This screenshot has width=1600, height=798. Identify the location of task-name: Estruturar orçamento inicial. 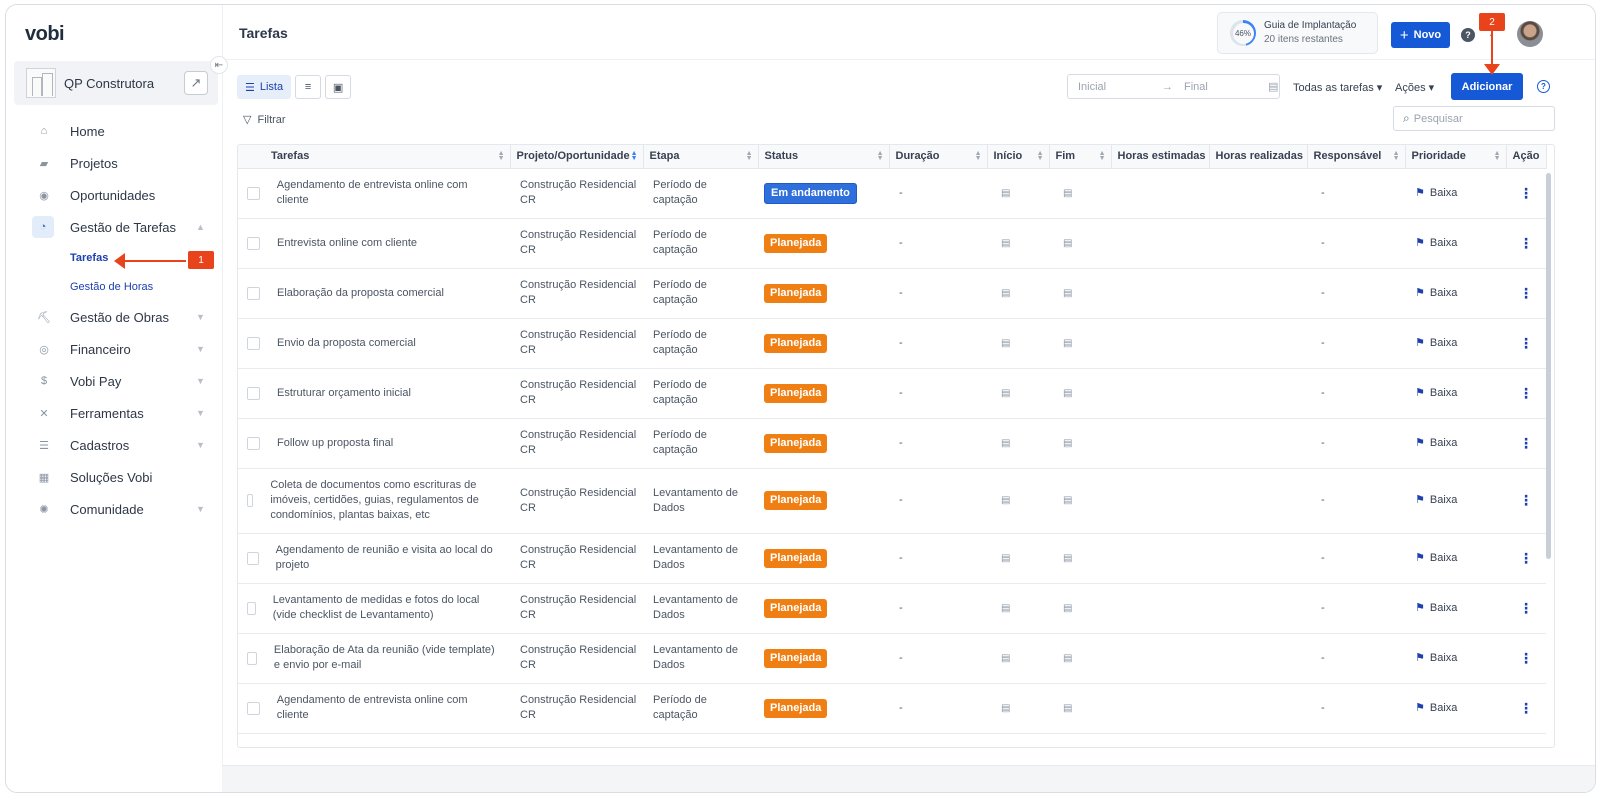
(347, 393).